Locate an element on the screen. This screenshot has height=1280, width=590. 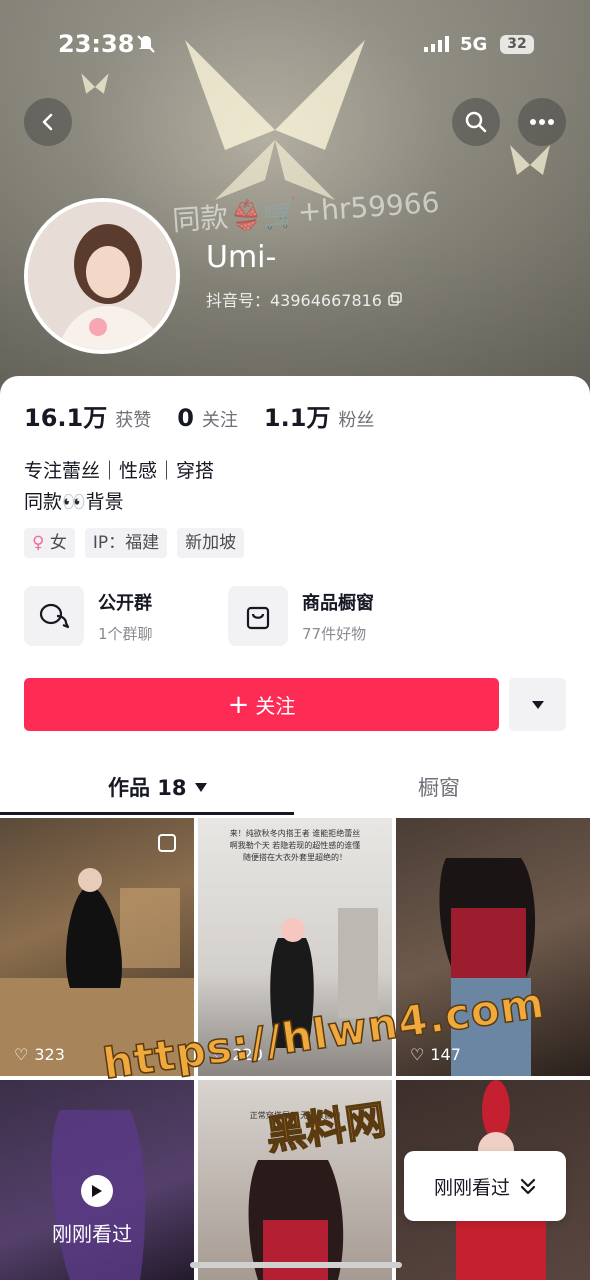
group-chat-icon is located at coordinates (54, 616).